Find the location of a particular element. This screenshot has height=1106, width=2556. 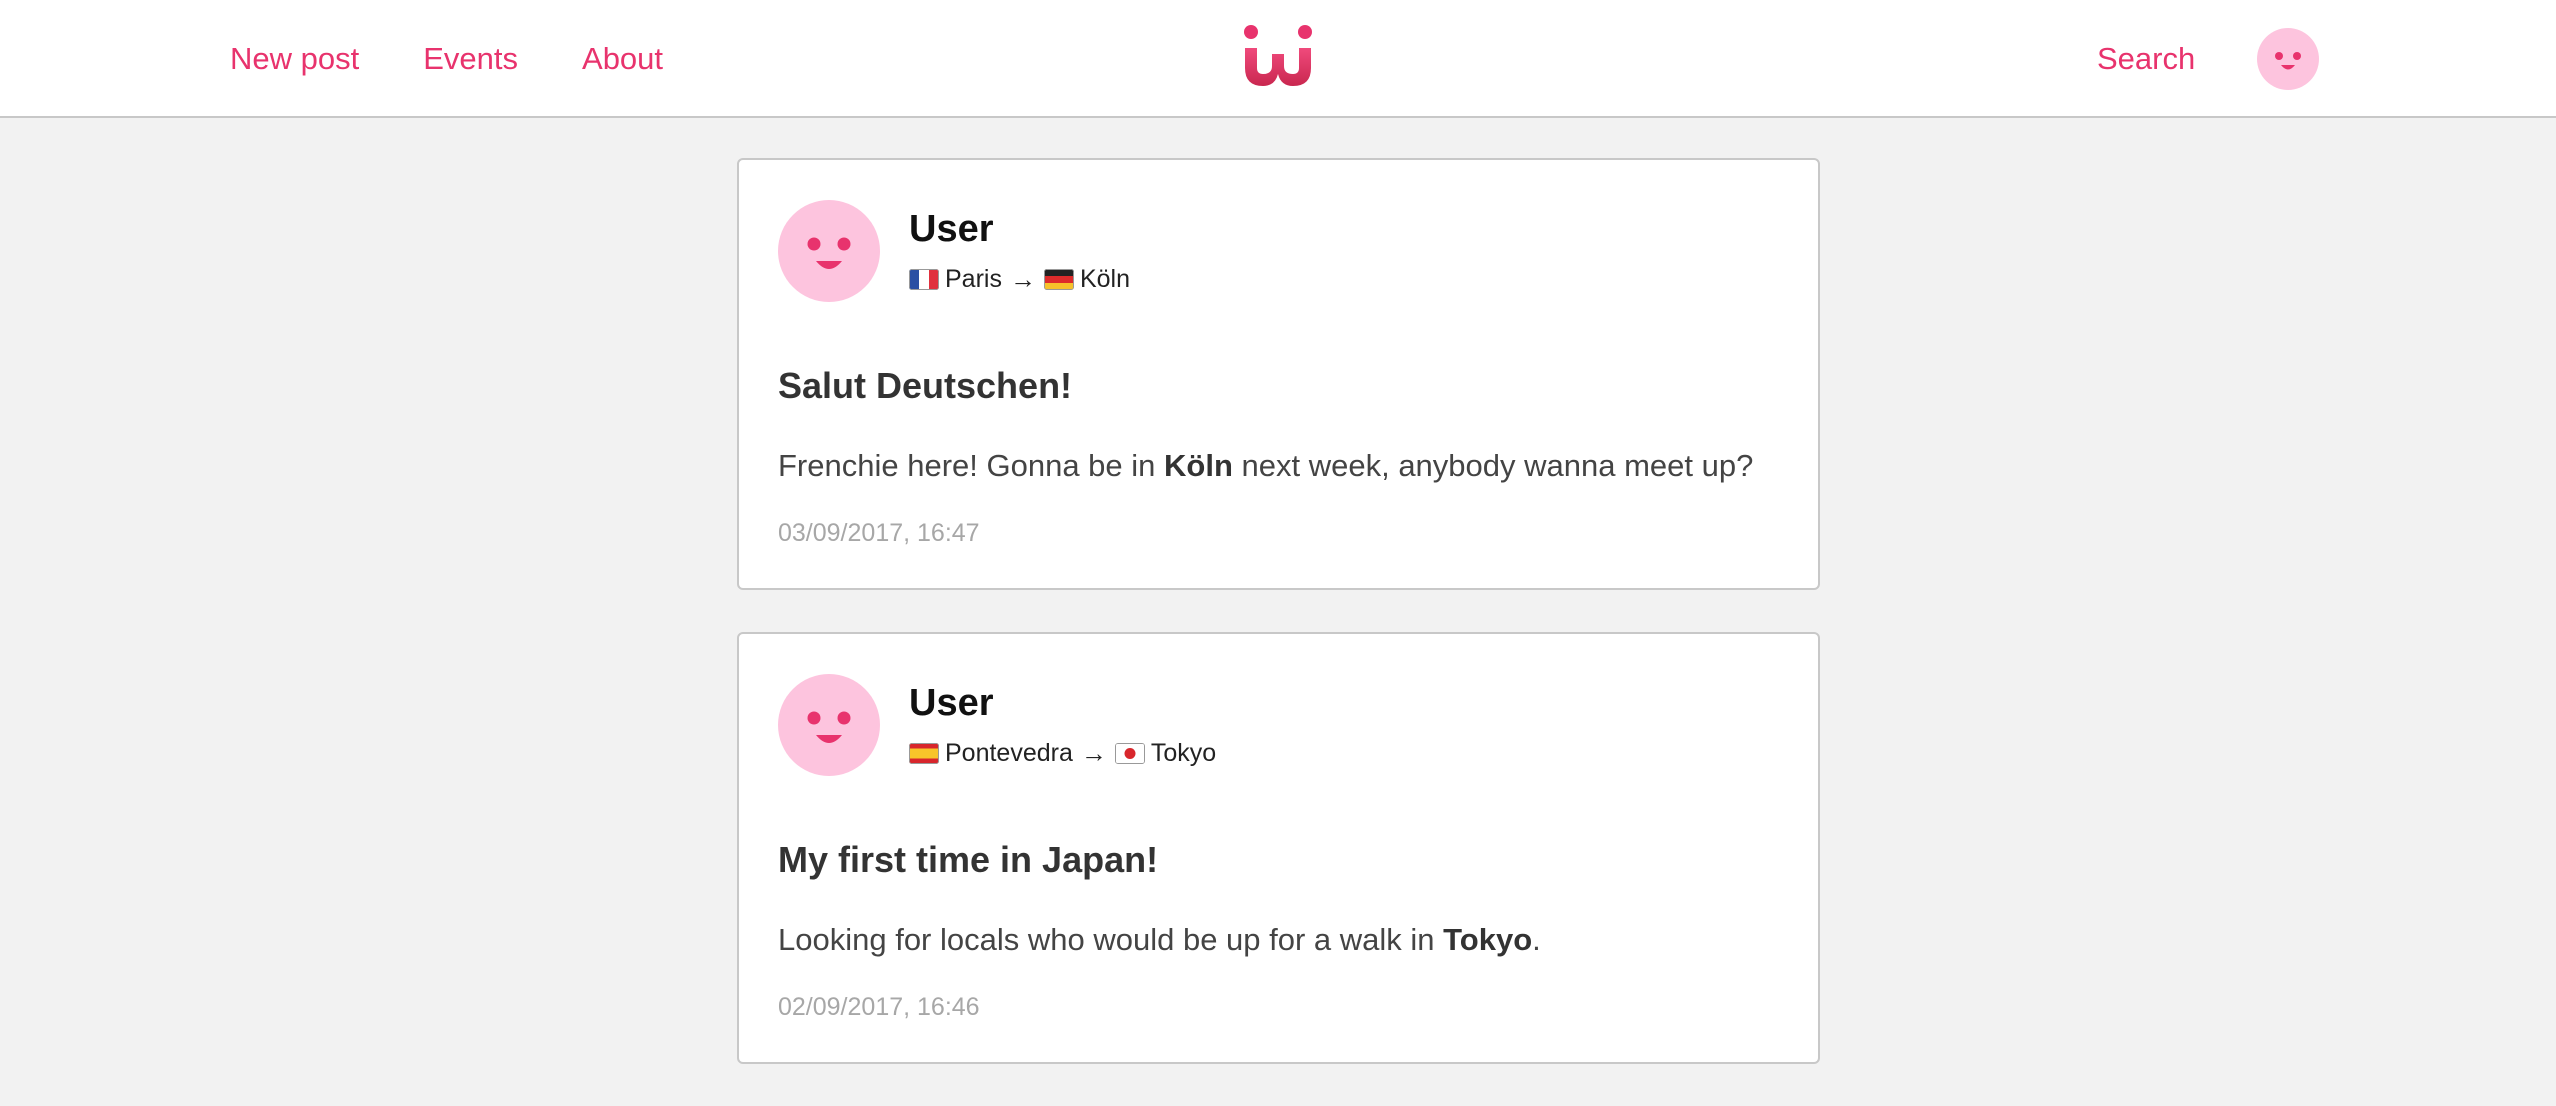

nav-link-events: Events is located at coordinates (470, 58).